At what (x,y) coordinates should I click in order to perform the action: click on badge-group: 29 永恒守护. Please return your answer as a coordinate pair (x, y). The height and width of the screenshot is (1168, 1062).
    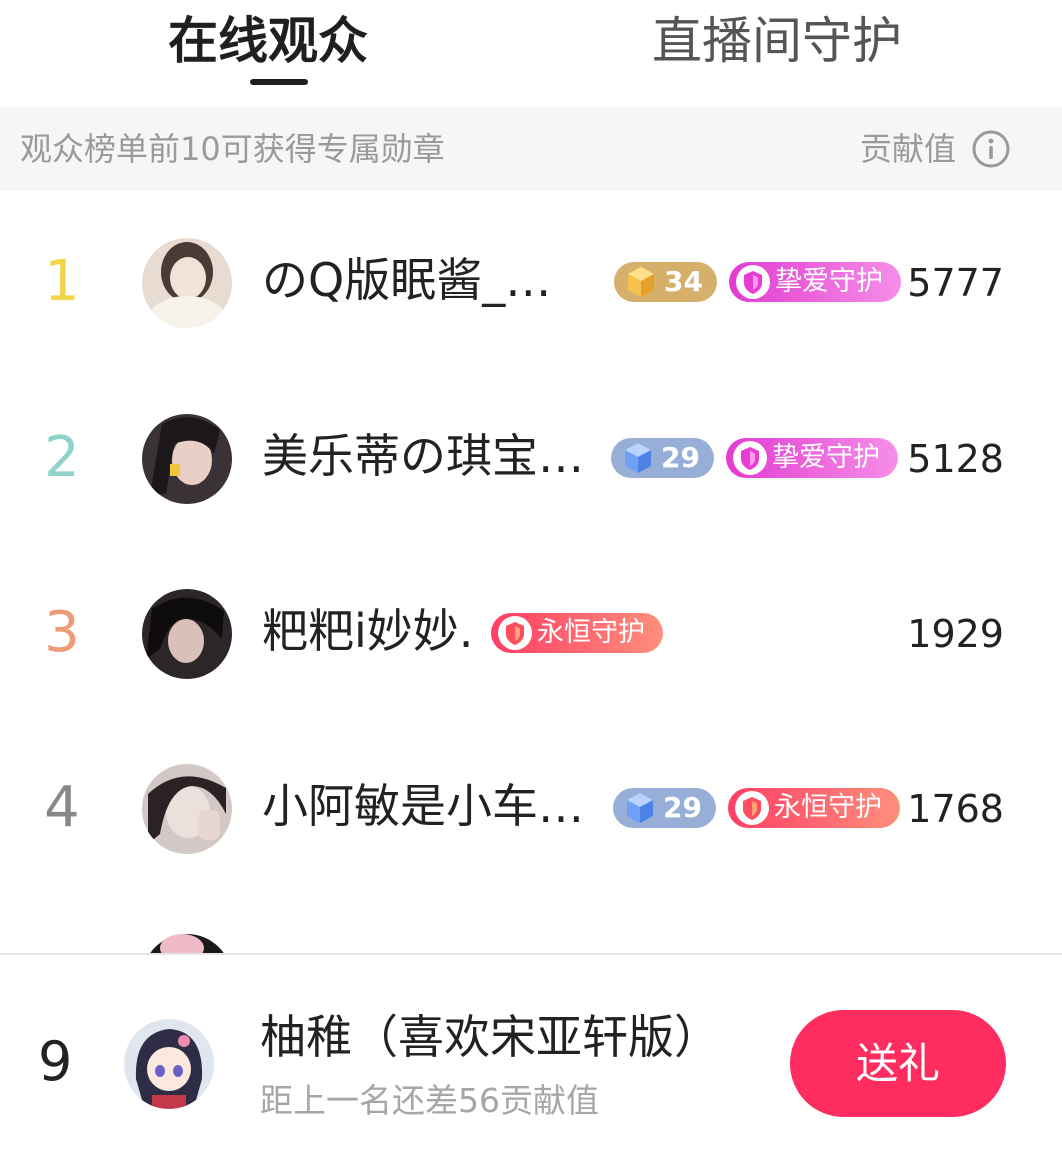
    Looking at the image, I should click on (756, 808).